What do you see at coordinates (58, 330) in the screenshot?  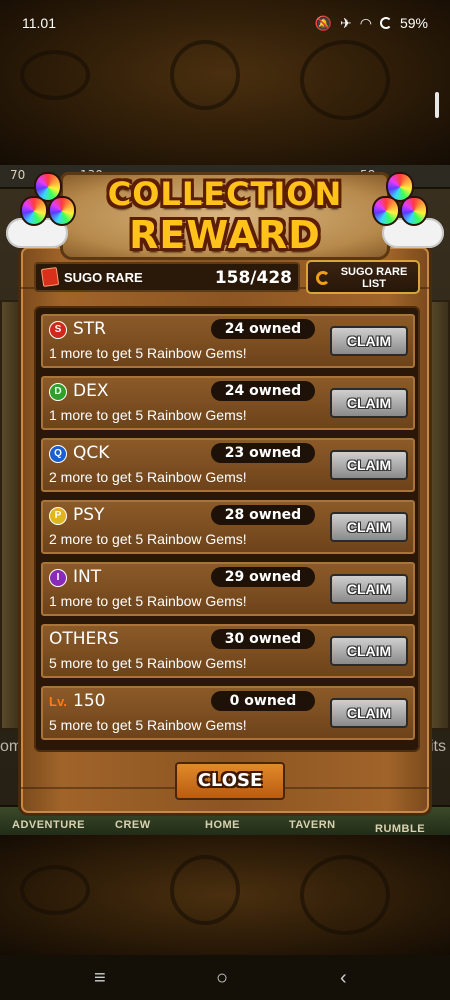 I see `str-icon: S` at bounding box center [58, 330].